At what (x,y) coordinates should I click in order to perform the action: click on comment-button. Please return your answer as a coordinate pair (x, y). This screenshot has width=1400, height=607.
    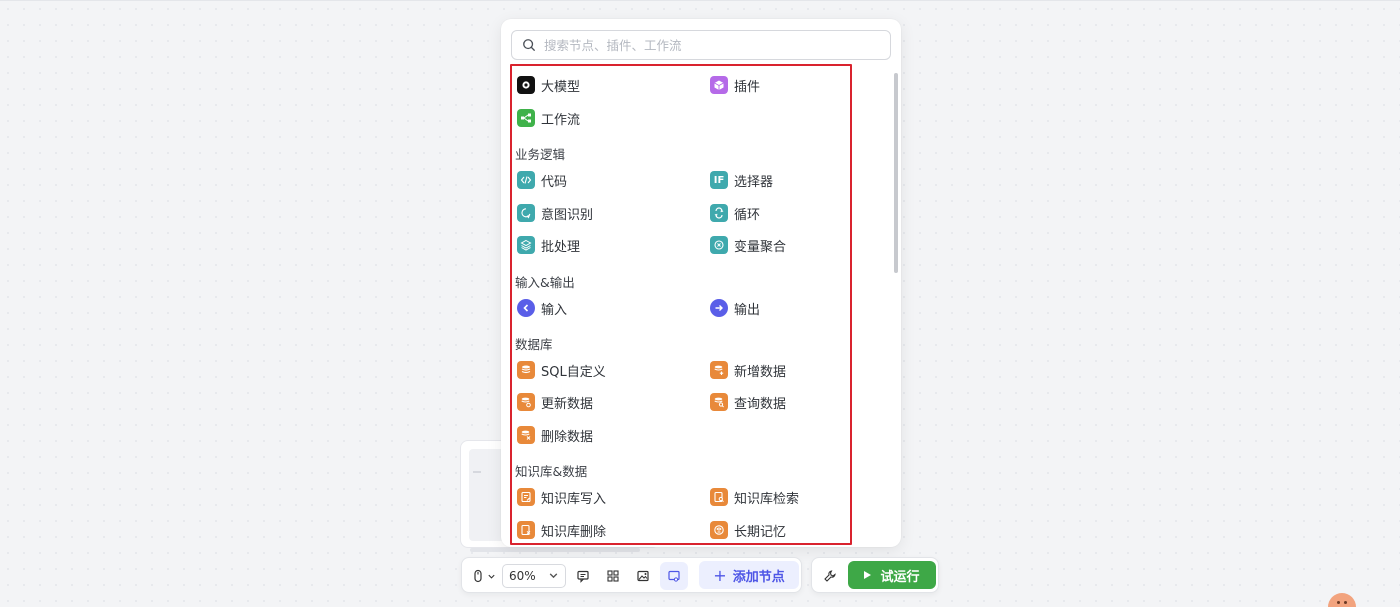
    Looking at the image, I should click on (583, 576).